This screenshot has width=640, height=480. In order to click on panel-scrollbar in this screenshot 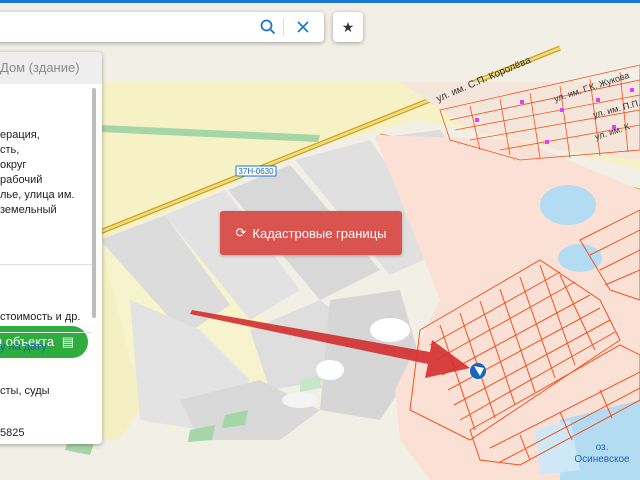, I will do `click(94, 203)`.